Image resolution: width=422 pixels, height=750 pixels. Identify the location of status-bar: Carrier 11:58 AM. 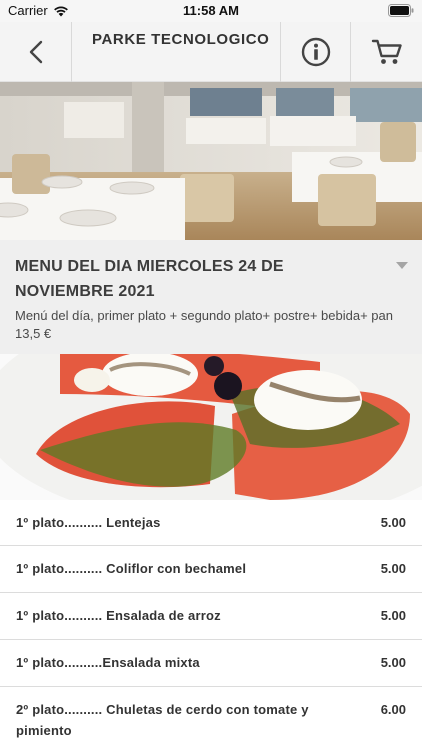
(211, 11).